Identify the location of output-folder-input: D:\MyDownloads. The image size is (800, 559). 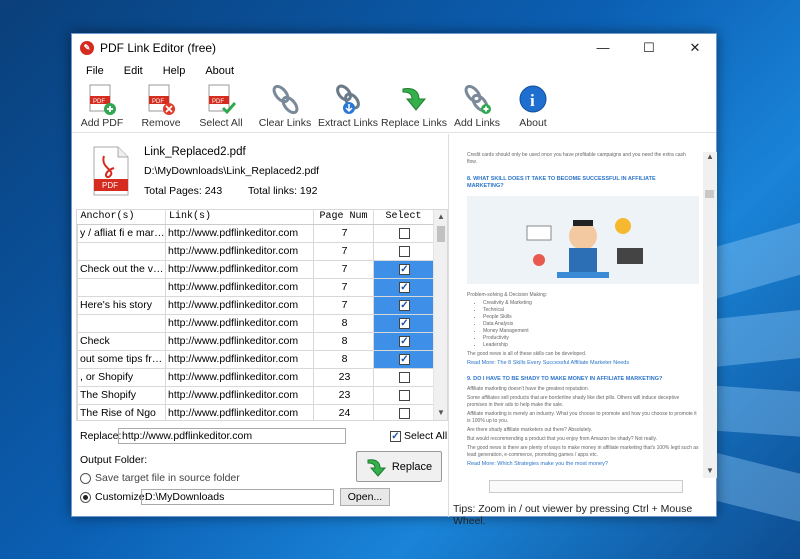
(237, 497).